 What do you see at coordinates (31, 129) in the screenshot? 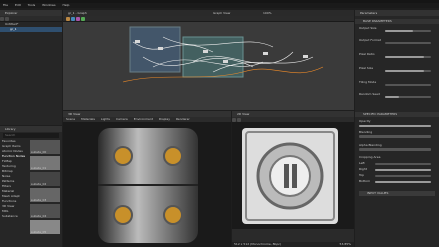
I see `library-title: Library` at bounding box center [31, 129].